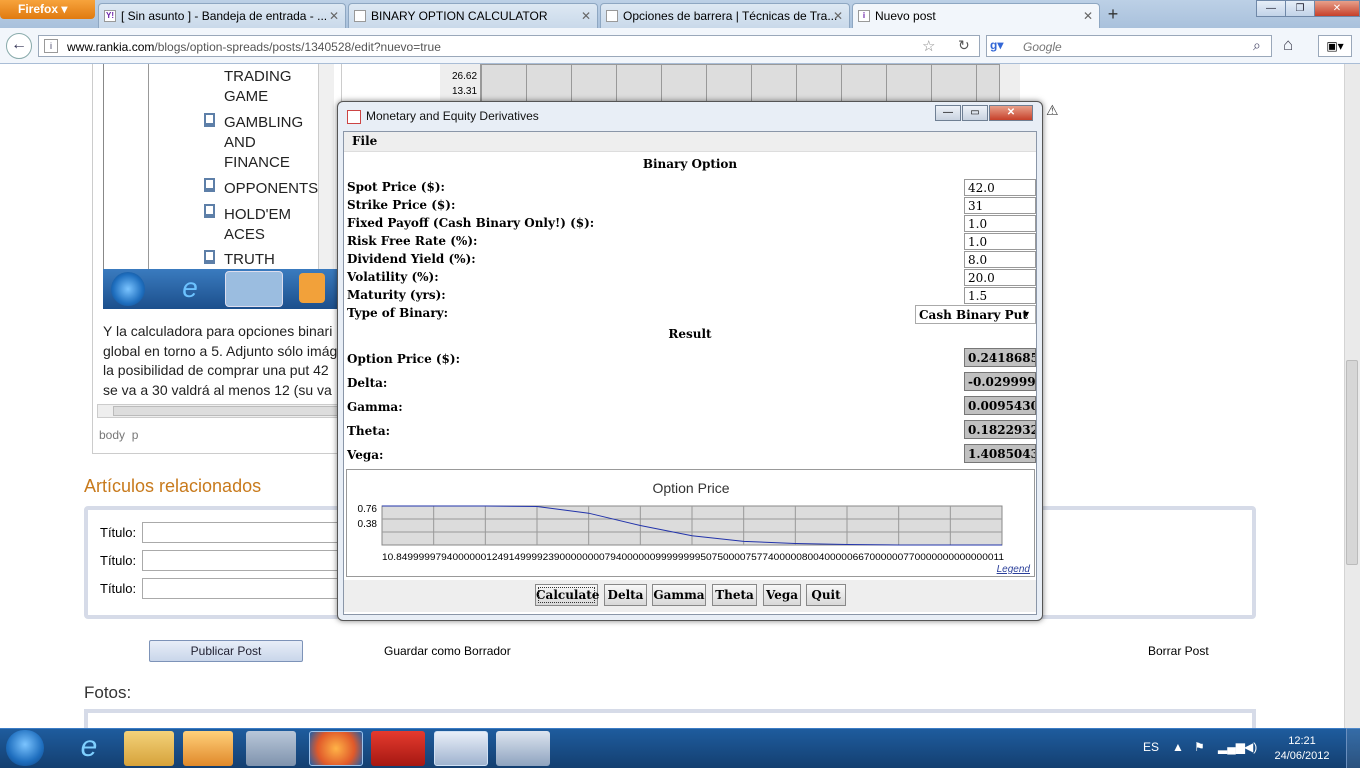 Image resolution: width=1360 pixels, height=768 pixels. Describe the element at coordinates (246, 96) in the screenshot. I see `tree-item: GAME` at that location.